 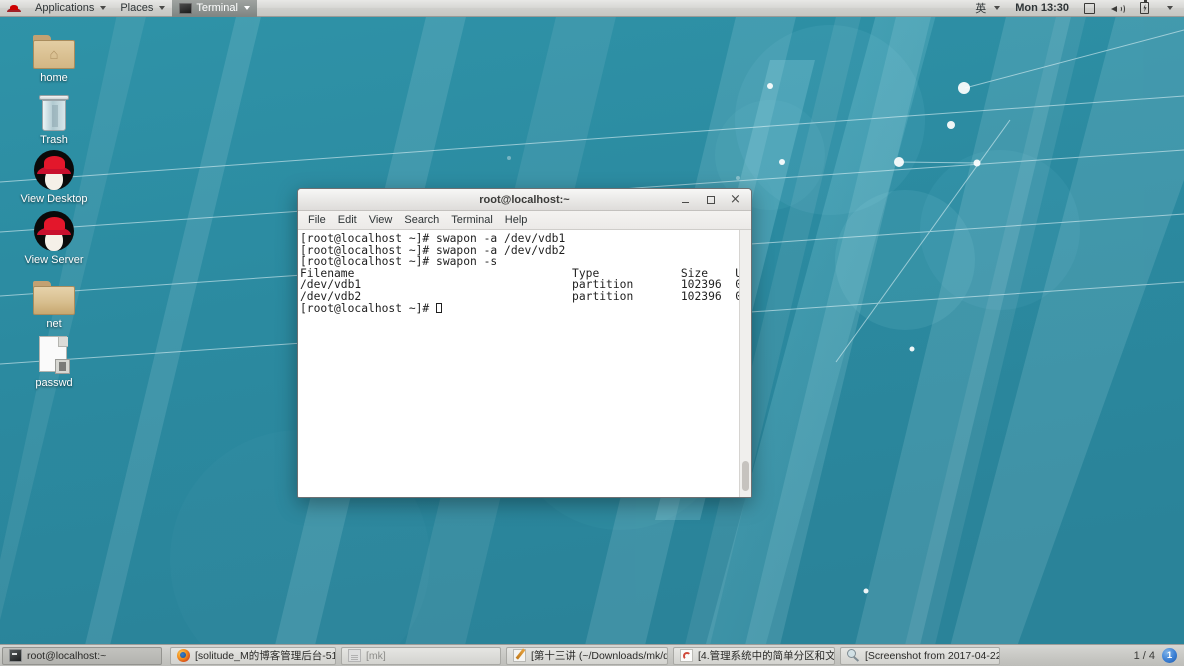 What do you see at coordinates (54, 383) in the screenshot?
I see `desktop-icon-label: passwd` at bounding box center [54, 383].